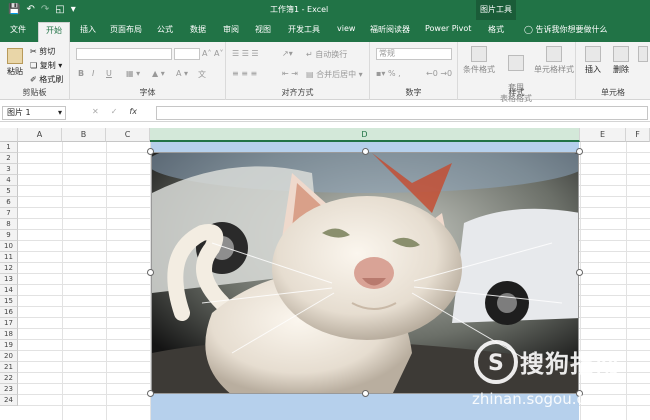 The width and height of the screenshot is (650, 420). I want to click on row-header: 5, so click(9, 191).